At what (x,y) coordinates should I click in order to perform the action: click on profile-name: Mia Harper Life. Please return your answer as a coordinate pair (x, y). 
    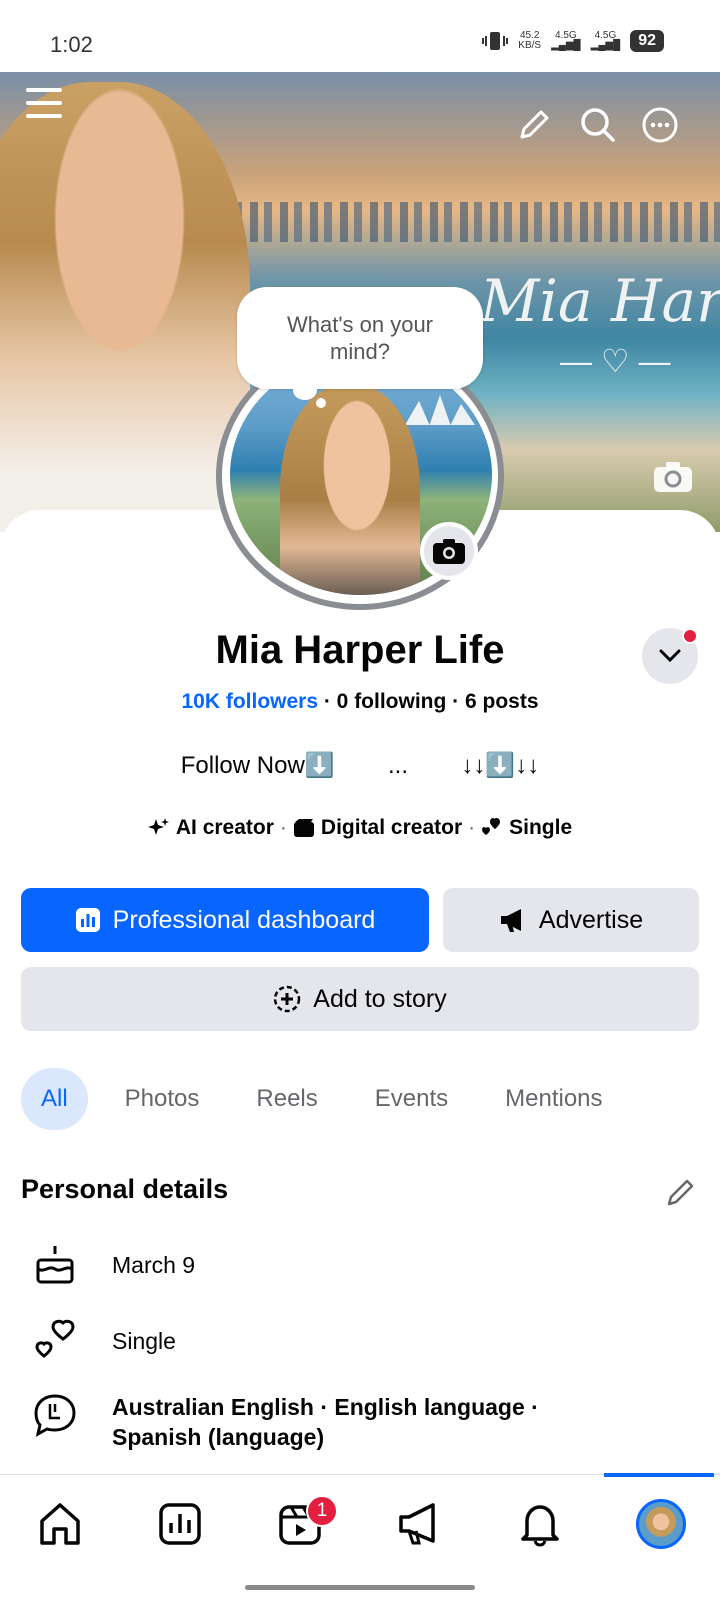
    Looking at the image, I should click on (360, 650).